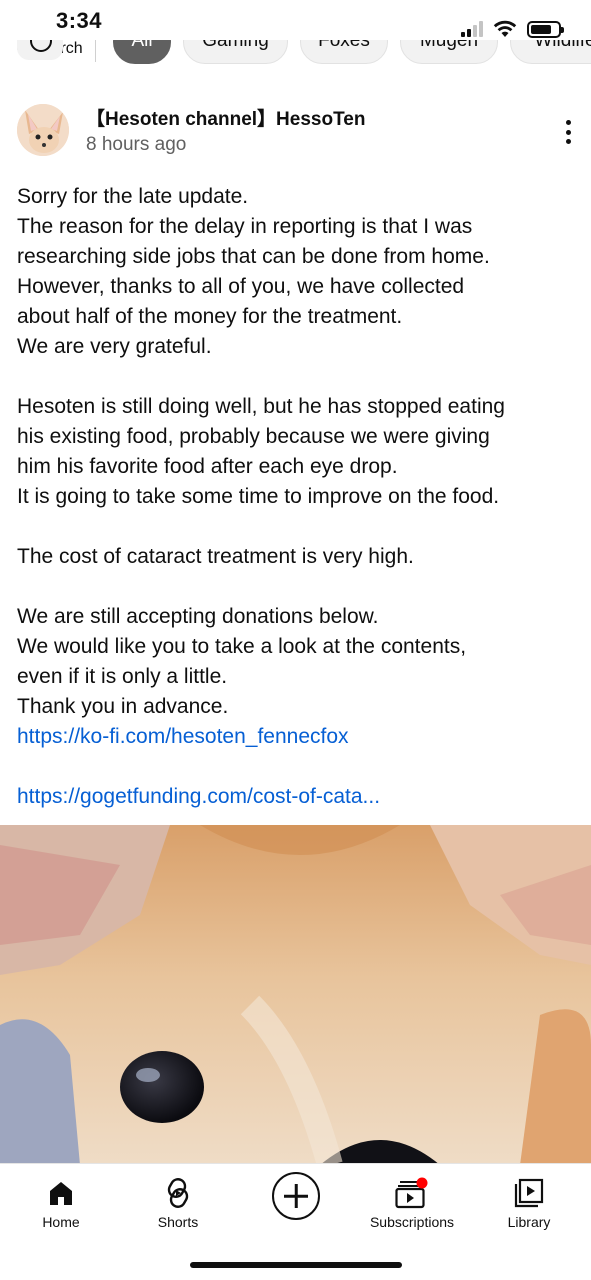  Describe the element at coordinates (529, 1222) in the screenshot. I see `nav-library-label: Library` at that location.